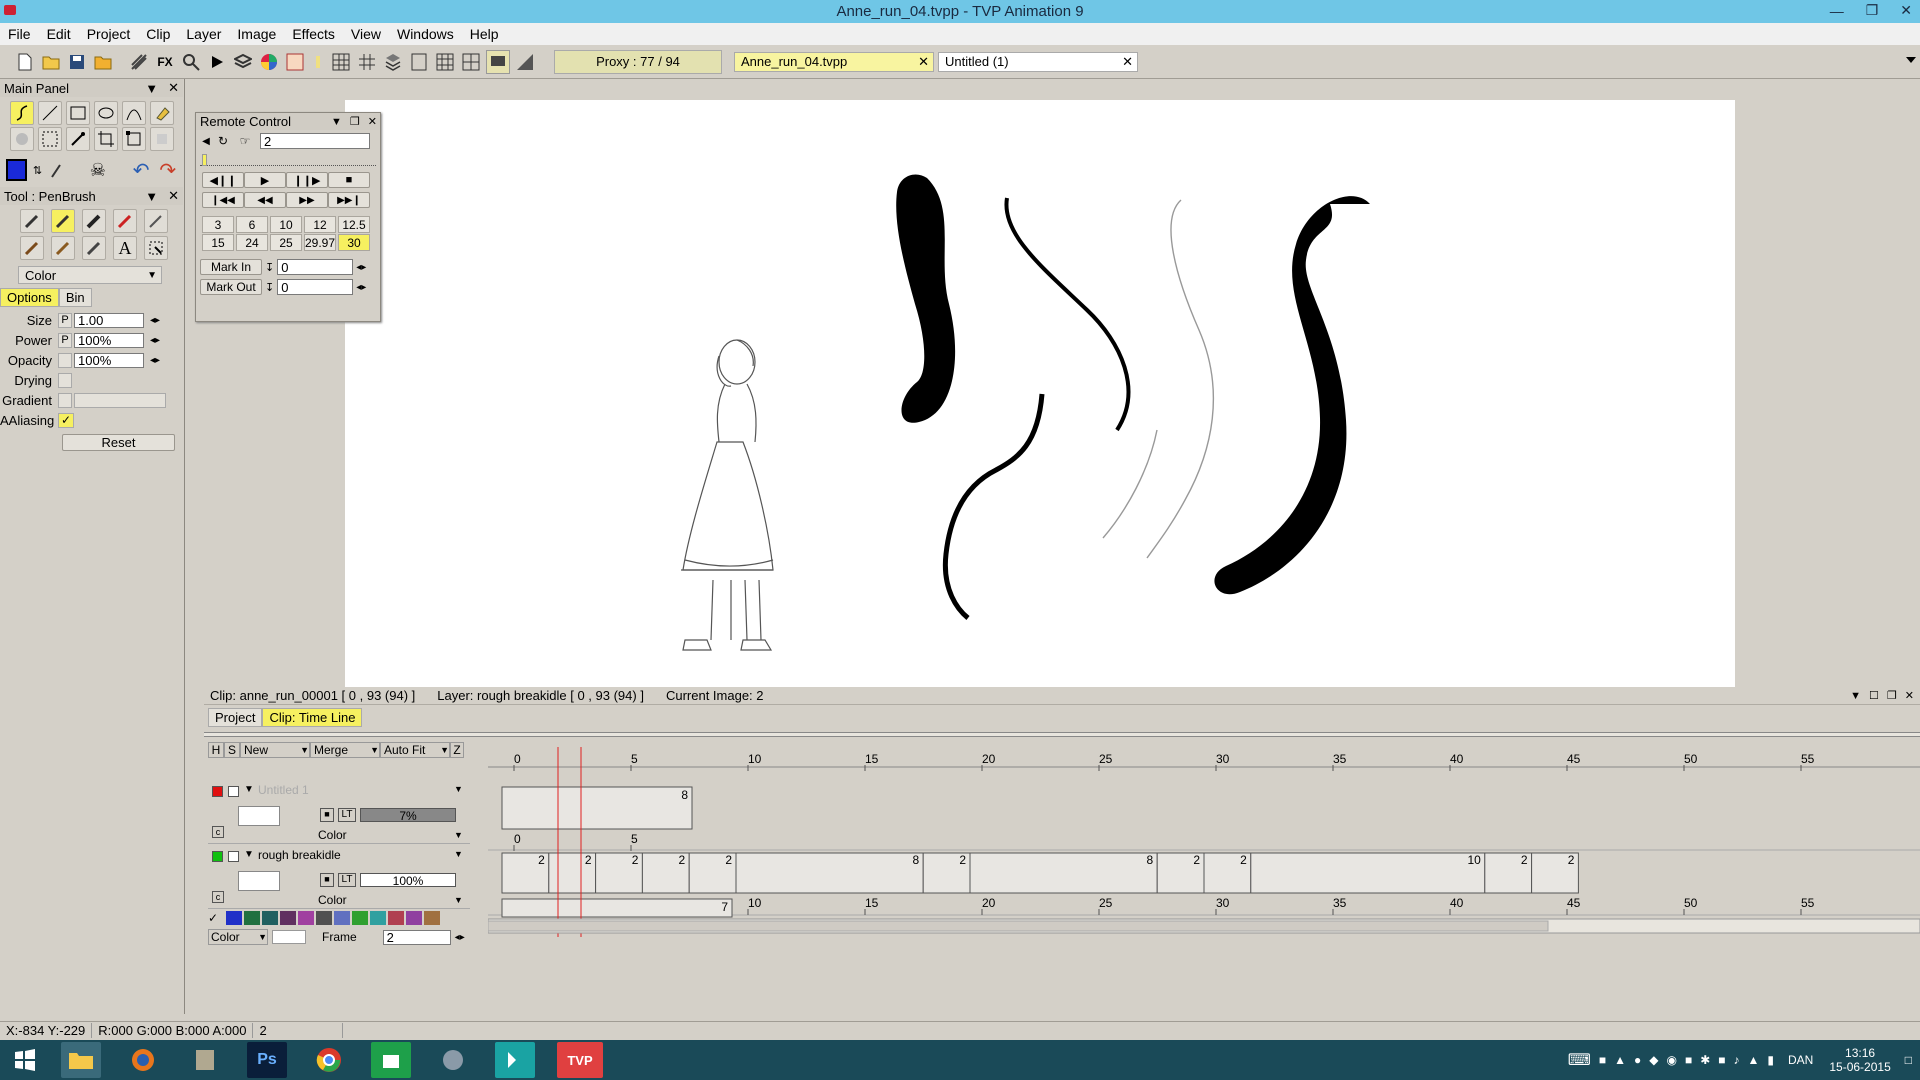 This screenshot has width=1920, height=1080. What do you see at coordinates (312, 717) in the screenshot?
I see `tab-clip-timeline: Clip: Time Line` at bounding box center [312, 717].